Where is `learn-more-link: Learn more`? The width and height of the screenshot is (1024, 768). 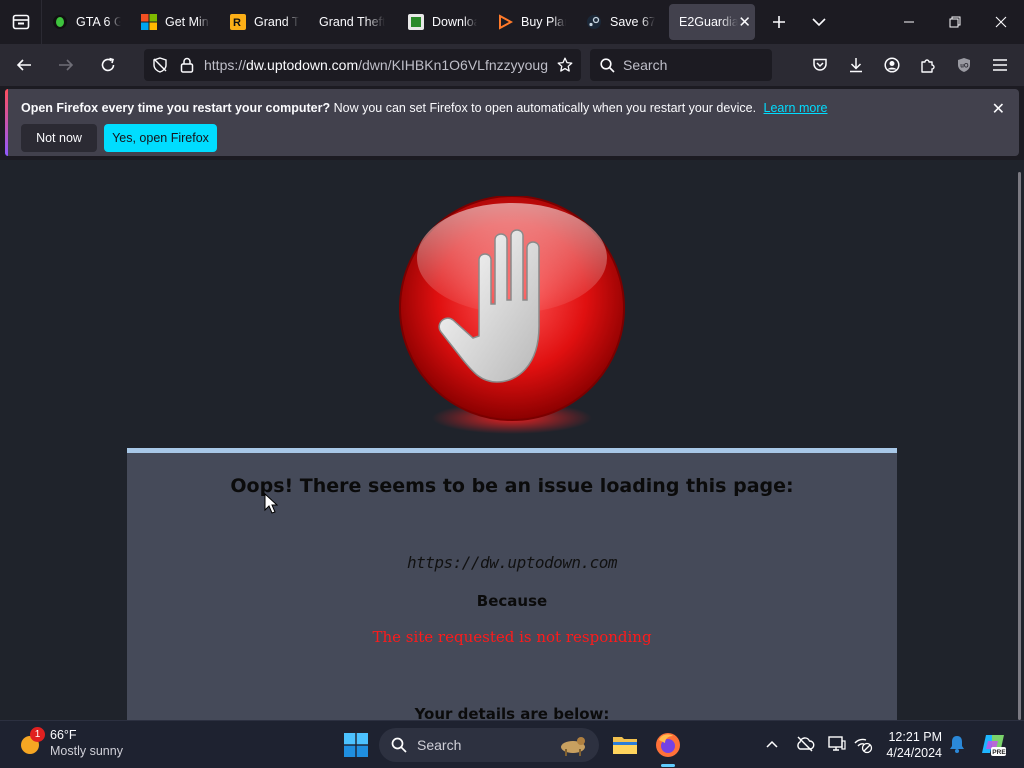
learn-more-link: Learn more is located at coordinates (796, 108).